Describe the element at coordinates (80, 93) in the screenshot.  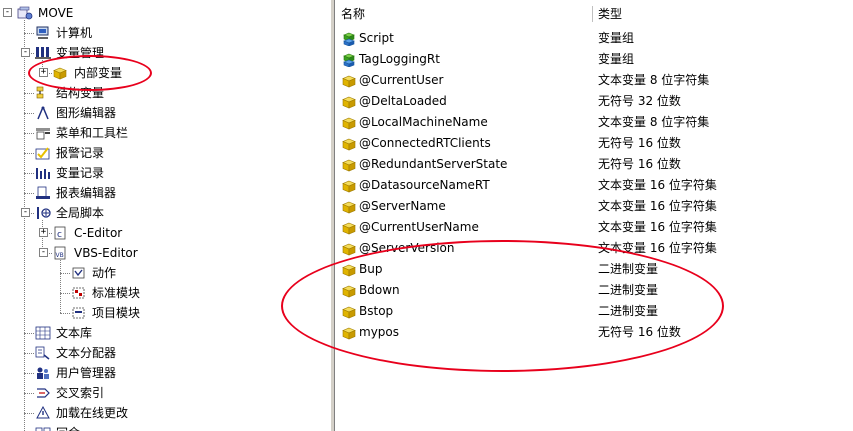
I see `tree-item-label: 结构变量` at that location.